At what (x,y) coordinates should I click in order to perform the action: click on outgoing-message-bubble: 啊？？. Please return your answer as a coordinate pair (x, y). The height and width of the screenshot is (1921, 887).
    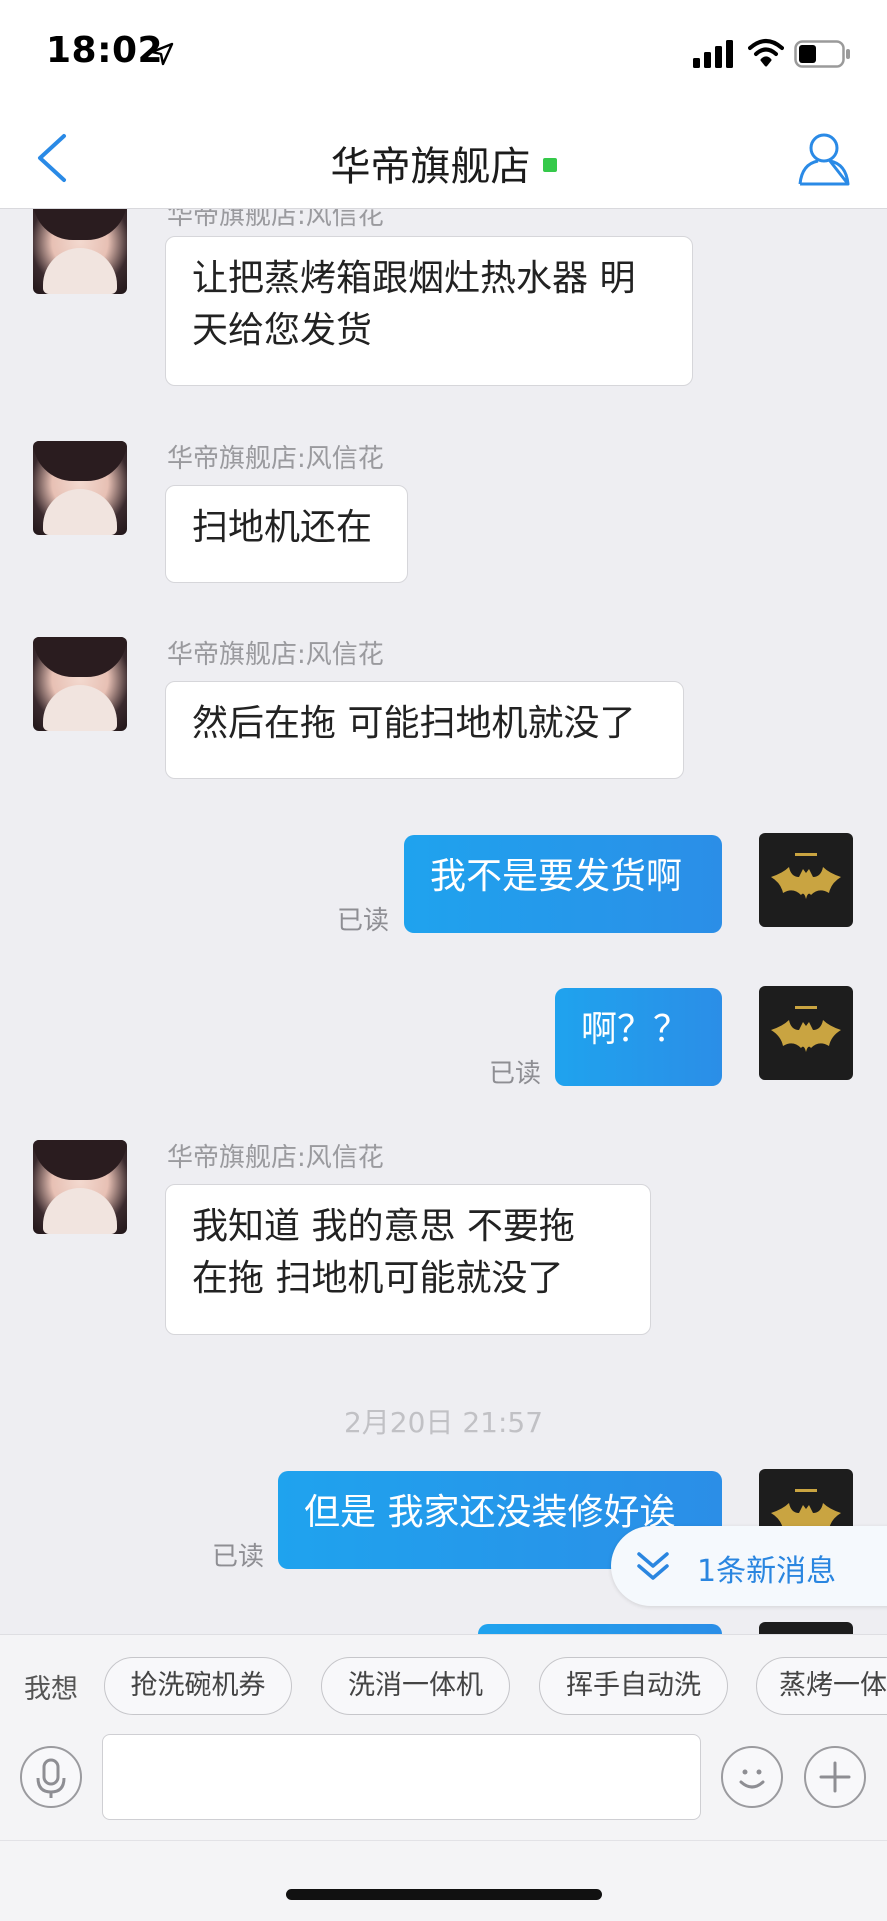
    Looking at the image, I should click on (638, 1037).